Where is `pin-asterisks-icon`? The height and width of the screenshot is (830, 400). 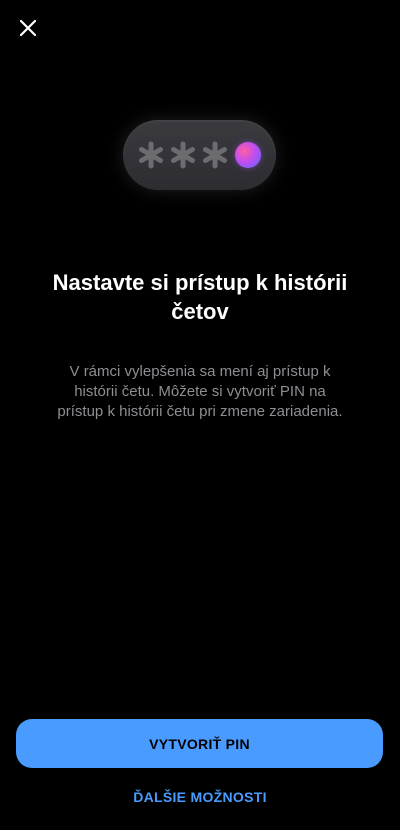 pin-asterisks-icon is located at coordinates (183, 155).